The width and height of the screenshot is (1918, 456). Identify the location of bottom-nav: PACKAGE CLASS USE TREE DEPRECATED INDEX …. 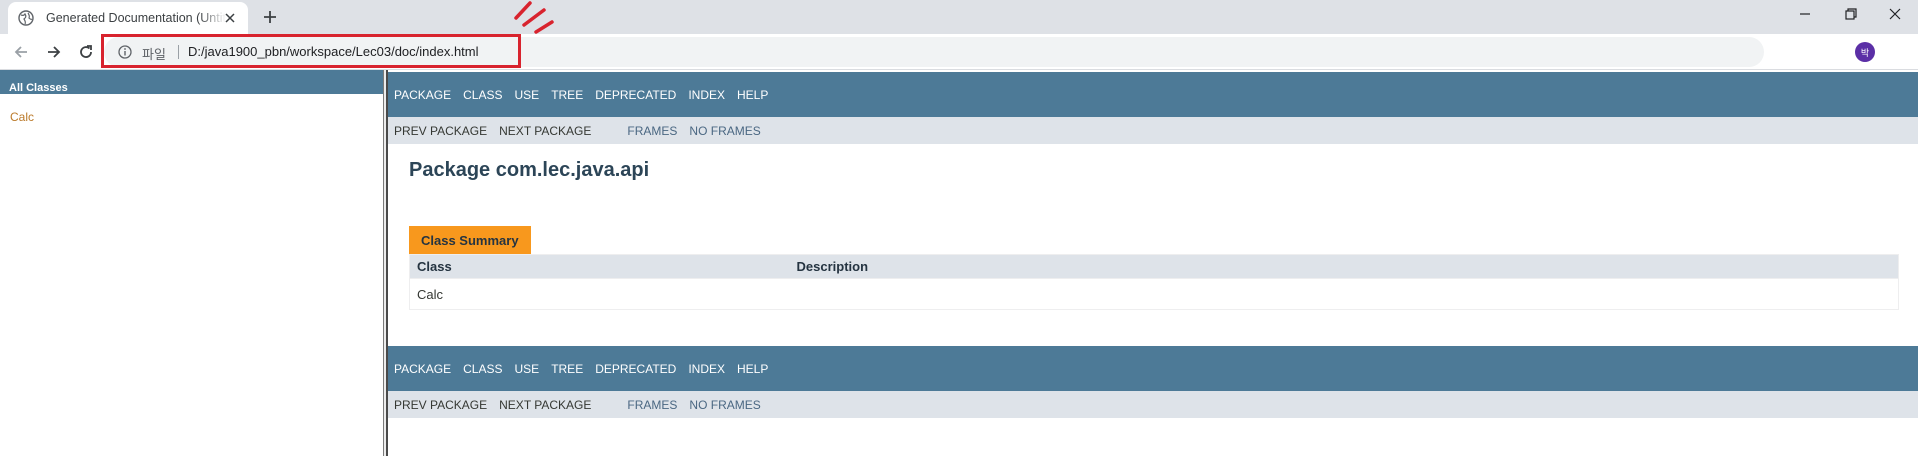
(1153, 382).